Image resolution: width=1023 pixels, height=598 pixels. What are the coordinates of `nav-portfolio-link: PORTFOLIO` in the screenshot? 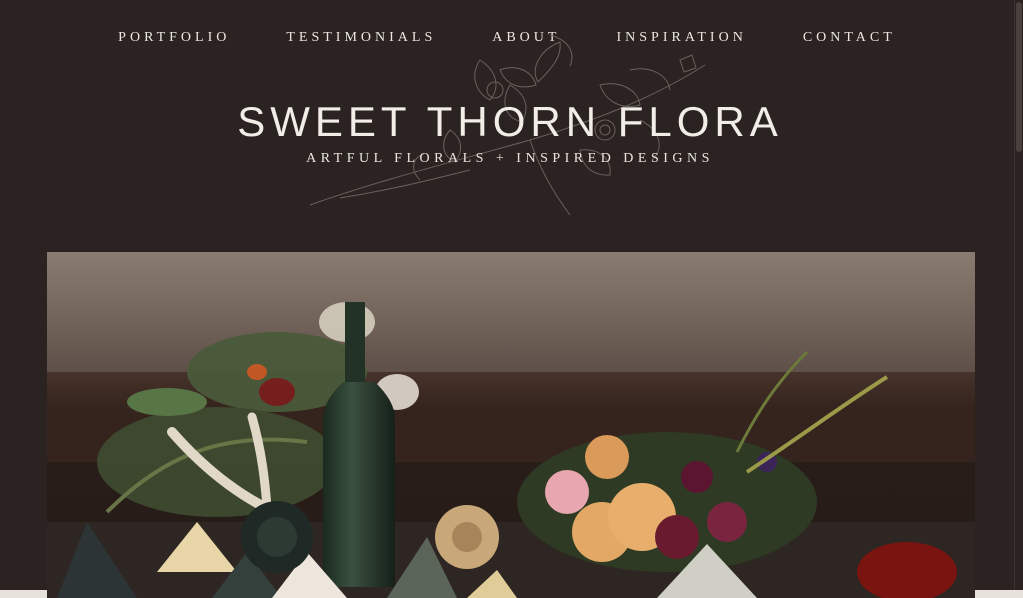 It's located at (174, 38).